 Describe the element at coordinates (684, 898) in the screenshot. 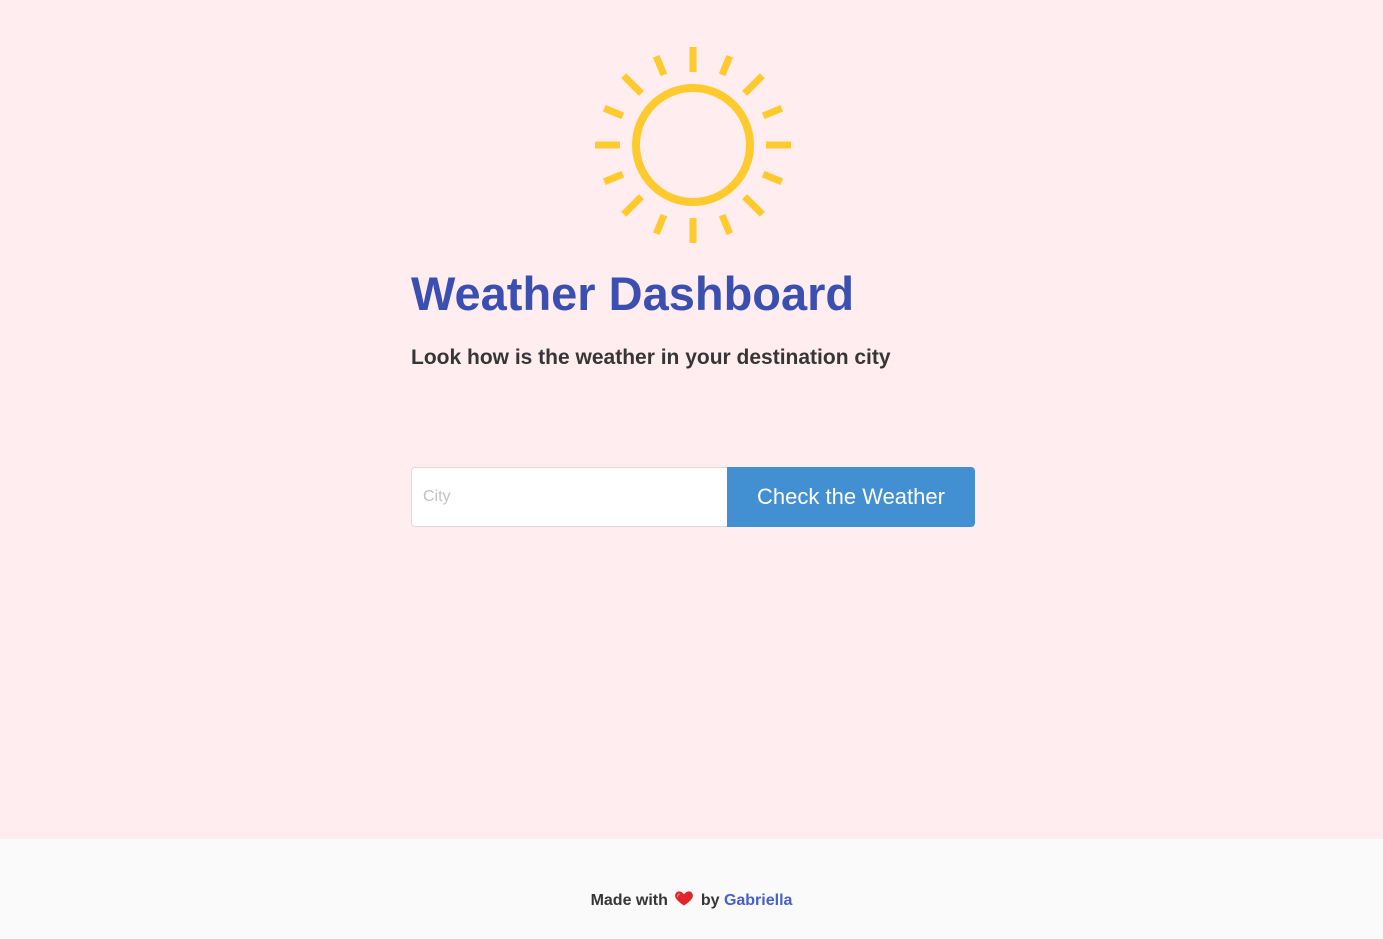

I see `heart-icon` at that location.